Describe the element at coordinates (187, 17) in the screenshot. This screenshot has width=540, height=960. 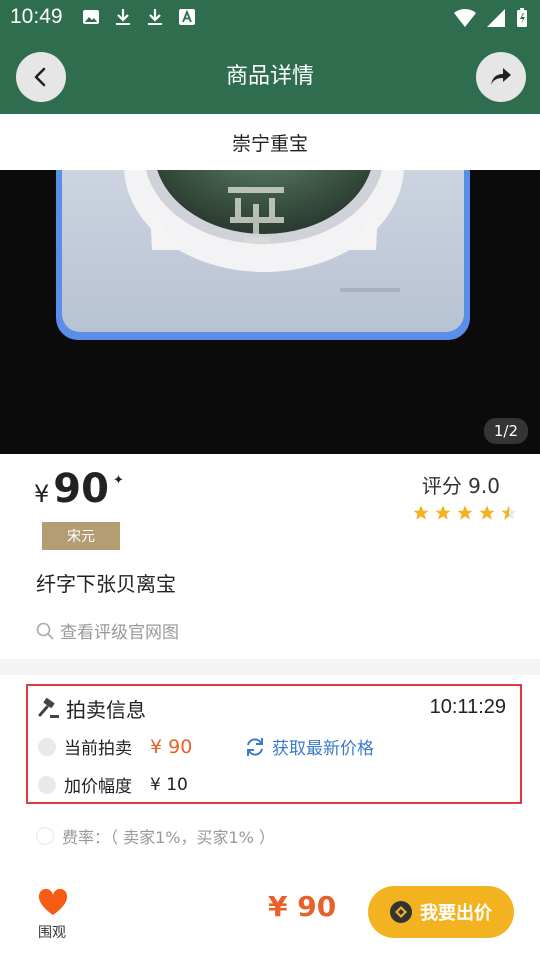
I see `font-icon` at that location.